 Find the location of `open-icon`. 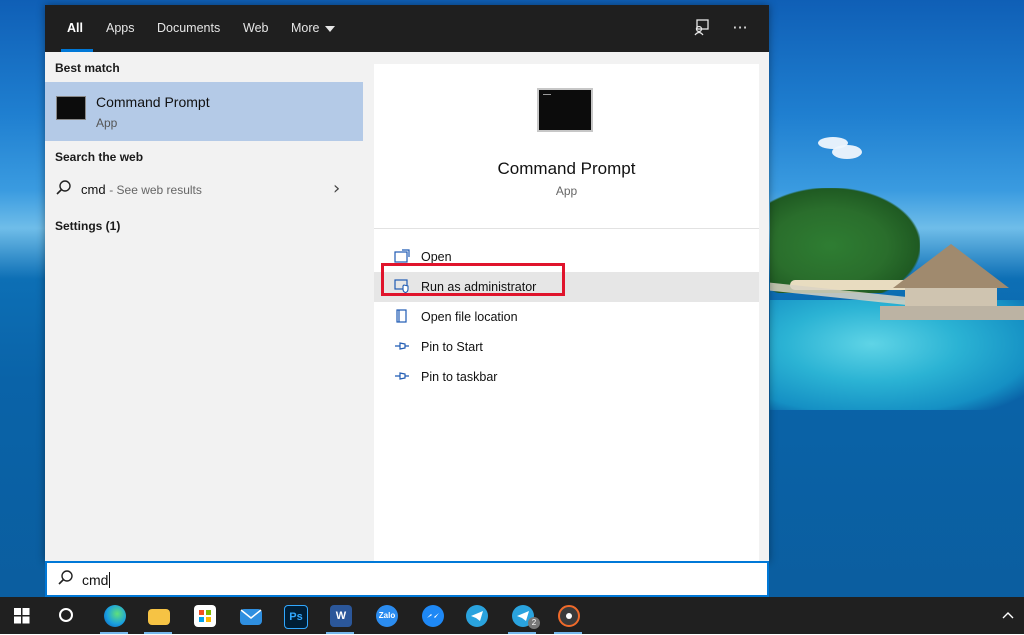

open-icon is located at coordinates (402, 256).